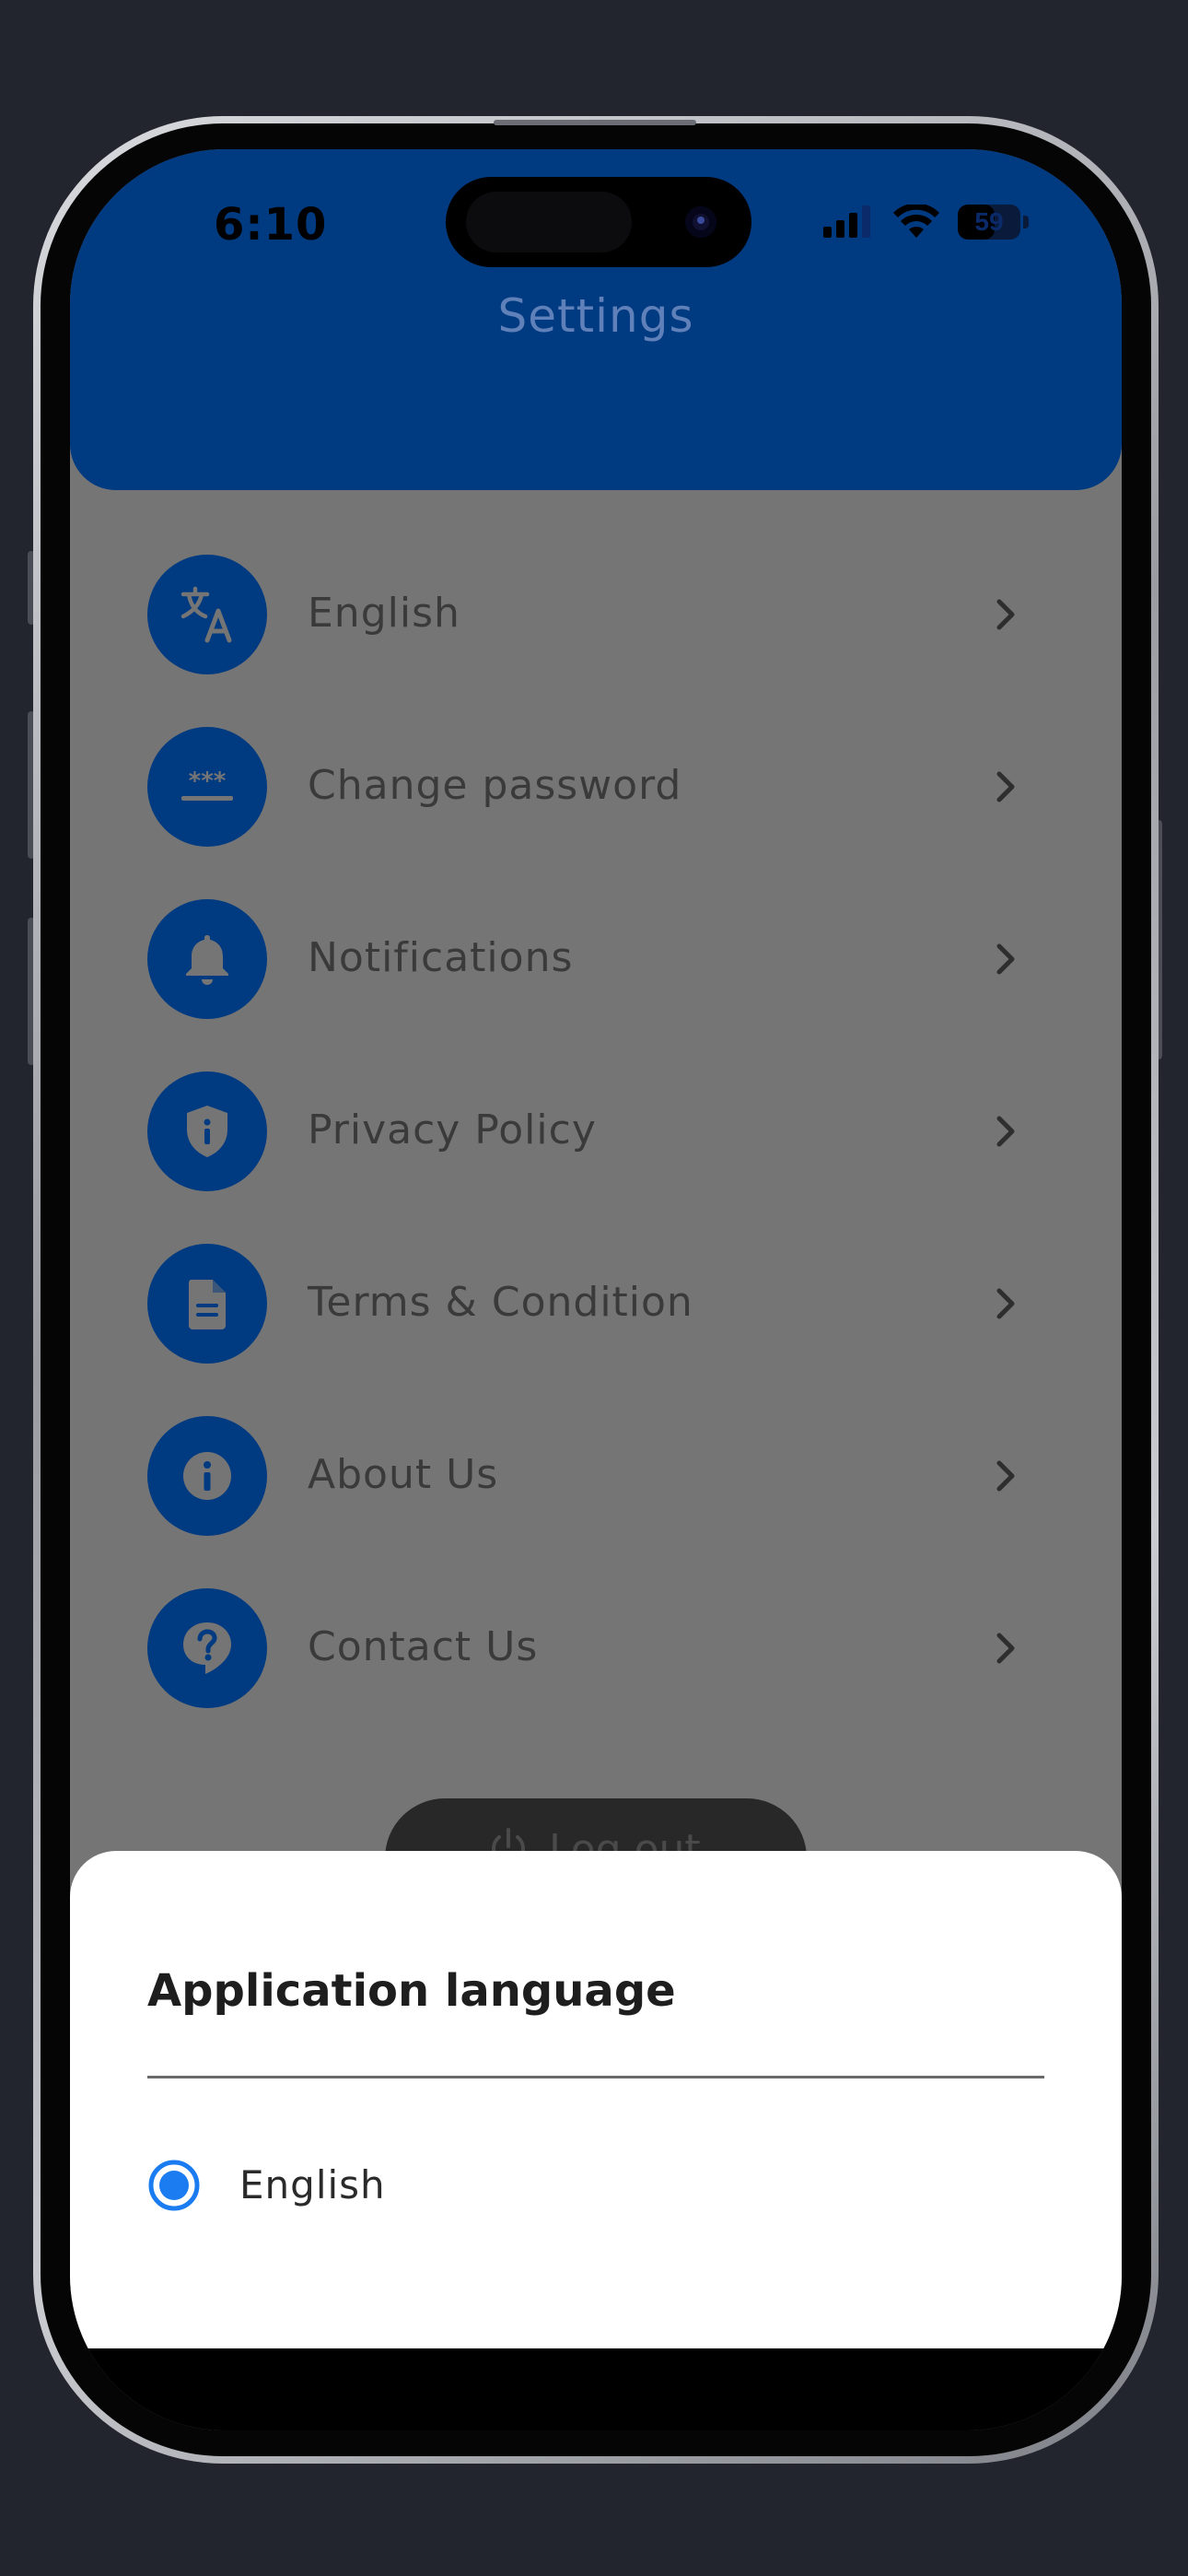 This screenshot has width=1188, height=2576. I want to click on item-label: Notifications, so click(441, 957).